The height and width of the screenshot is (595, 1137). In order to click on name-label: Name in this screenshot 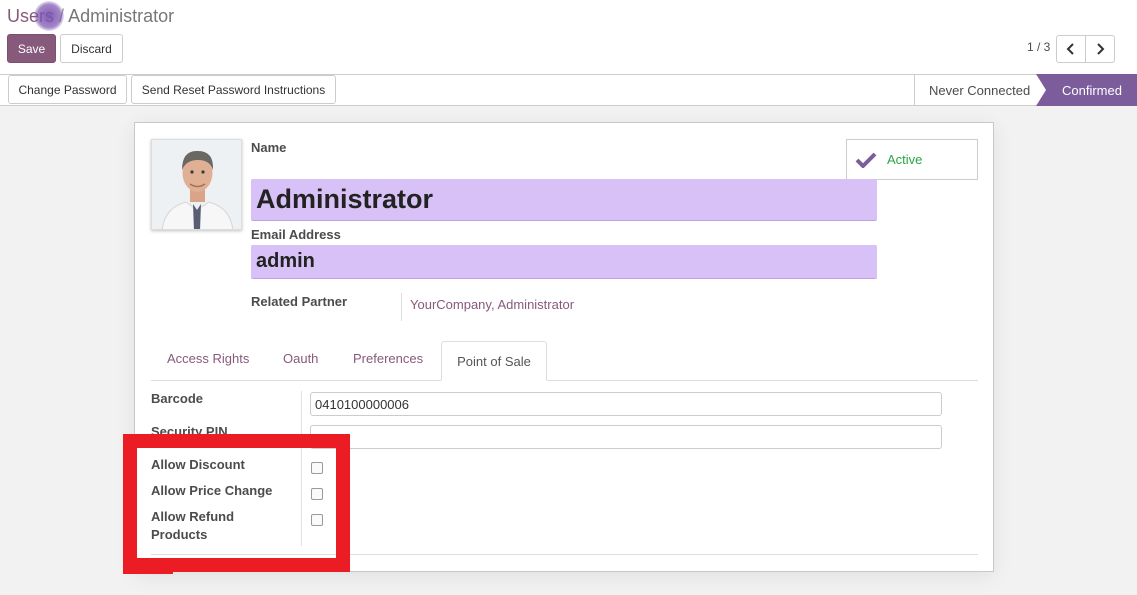, I will do `click(269, 147)`.